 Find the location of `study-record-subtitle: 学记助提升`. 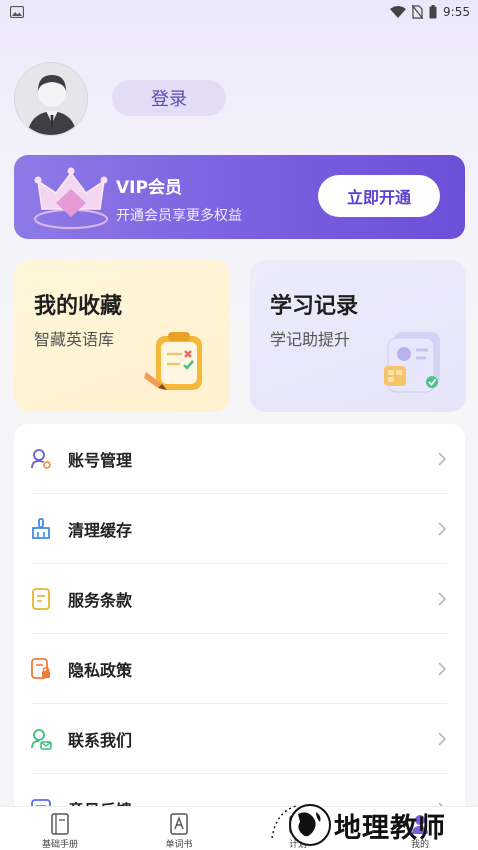

study-record-subtitle: 学记助提升 is located at coordinates (310, 339).